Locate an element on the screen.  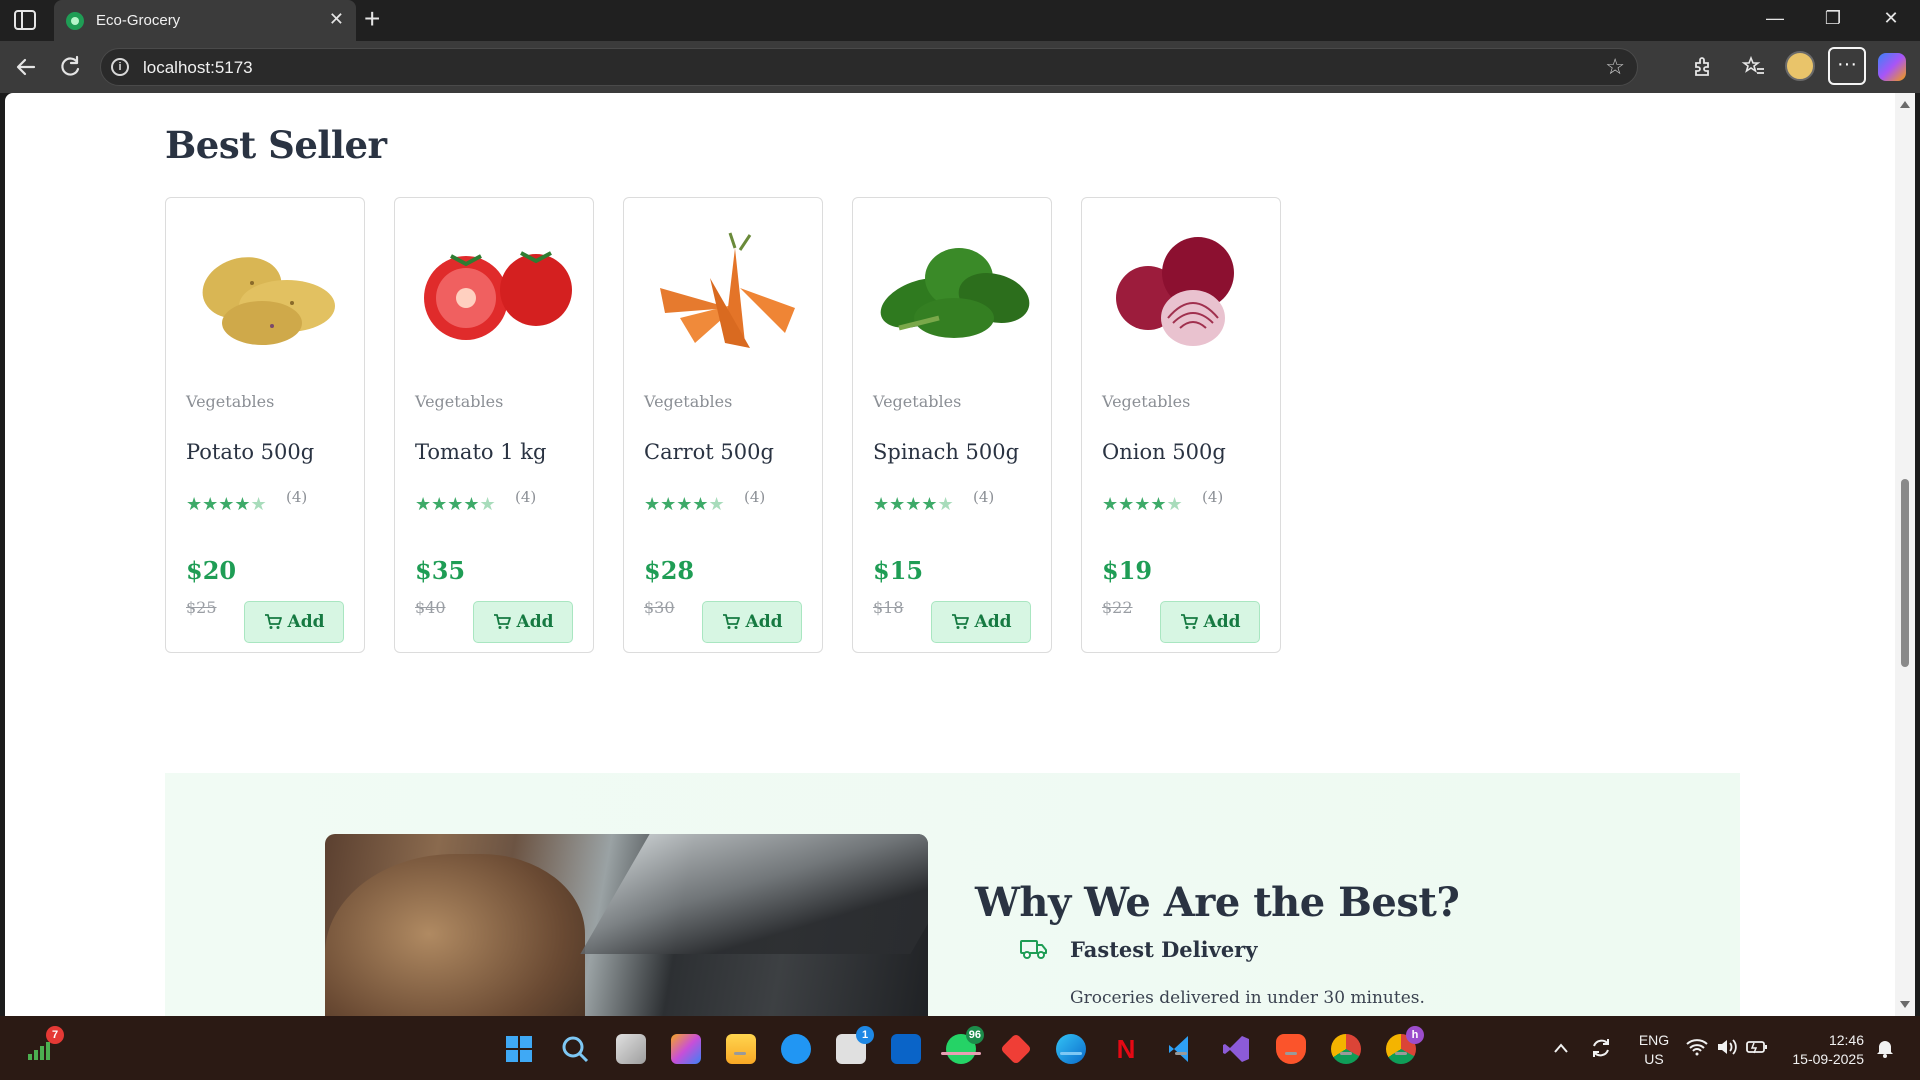
product-price: $15 is located at coordinates (898, 570).